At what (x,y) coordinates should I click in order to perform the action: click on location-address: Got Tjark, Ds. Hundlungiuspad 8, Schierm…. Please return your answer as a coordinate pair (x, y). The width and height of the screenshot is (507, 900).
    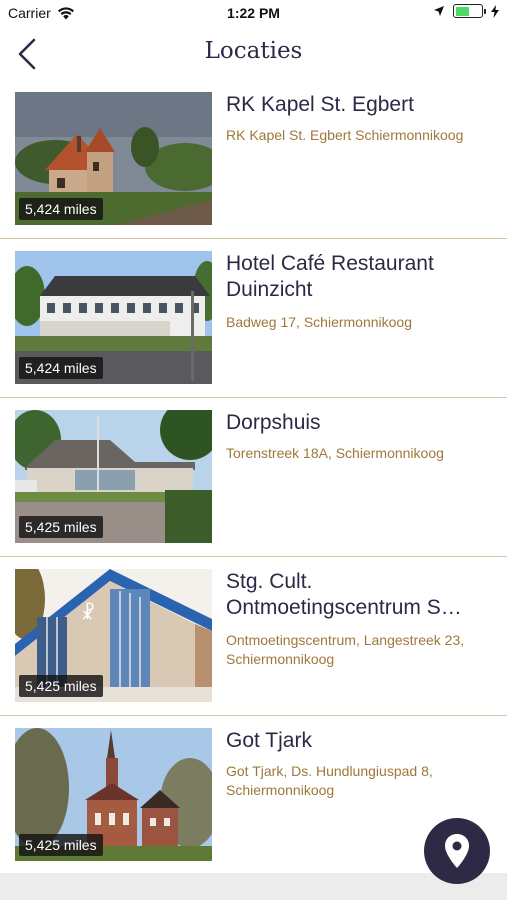
    Looking at the image, I should click on (329, 780).